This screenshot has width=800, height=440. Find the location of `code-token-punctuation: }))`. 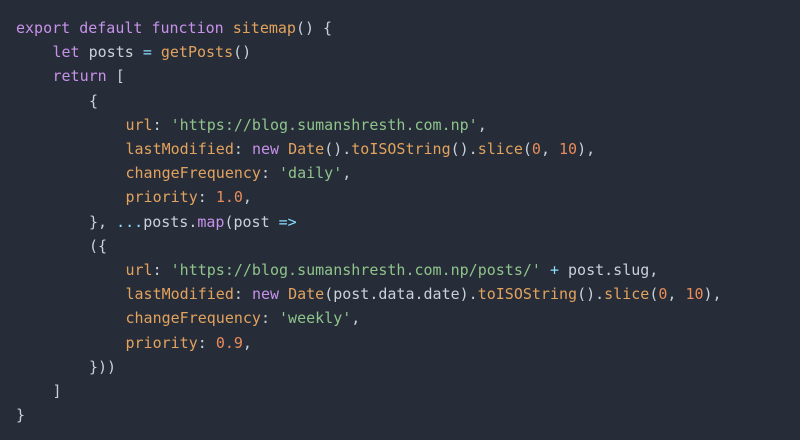

code-token-punctuation: })) is located at coordinates (103, 366).